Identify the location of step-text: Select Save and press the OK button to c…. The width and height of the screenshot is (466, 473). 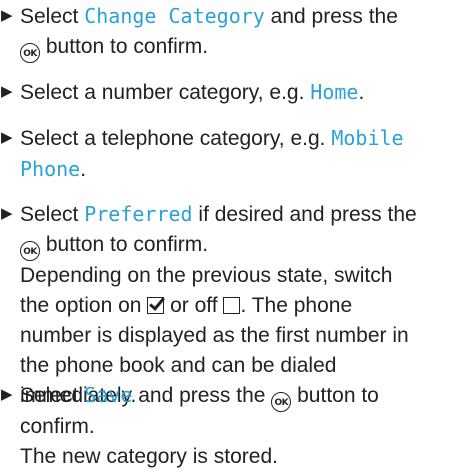
(199, 425).